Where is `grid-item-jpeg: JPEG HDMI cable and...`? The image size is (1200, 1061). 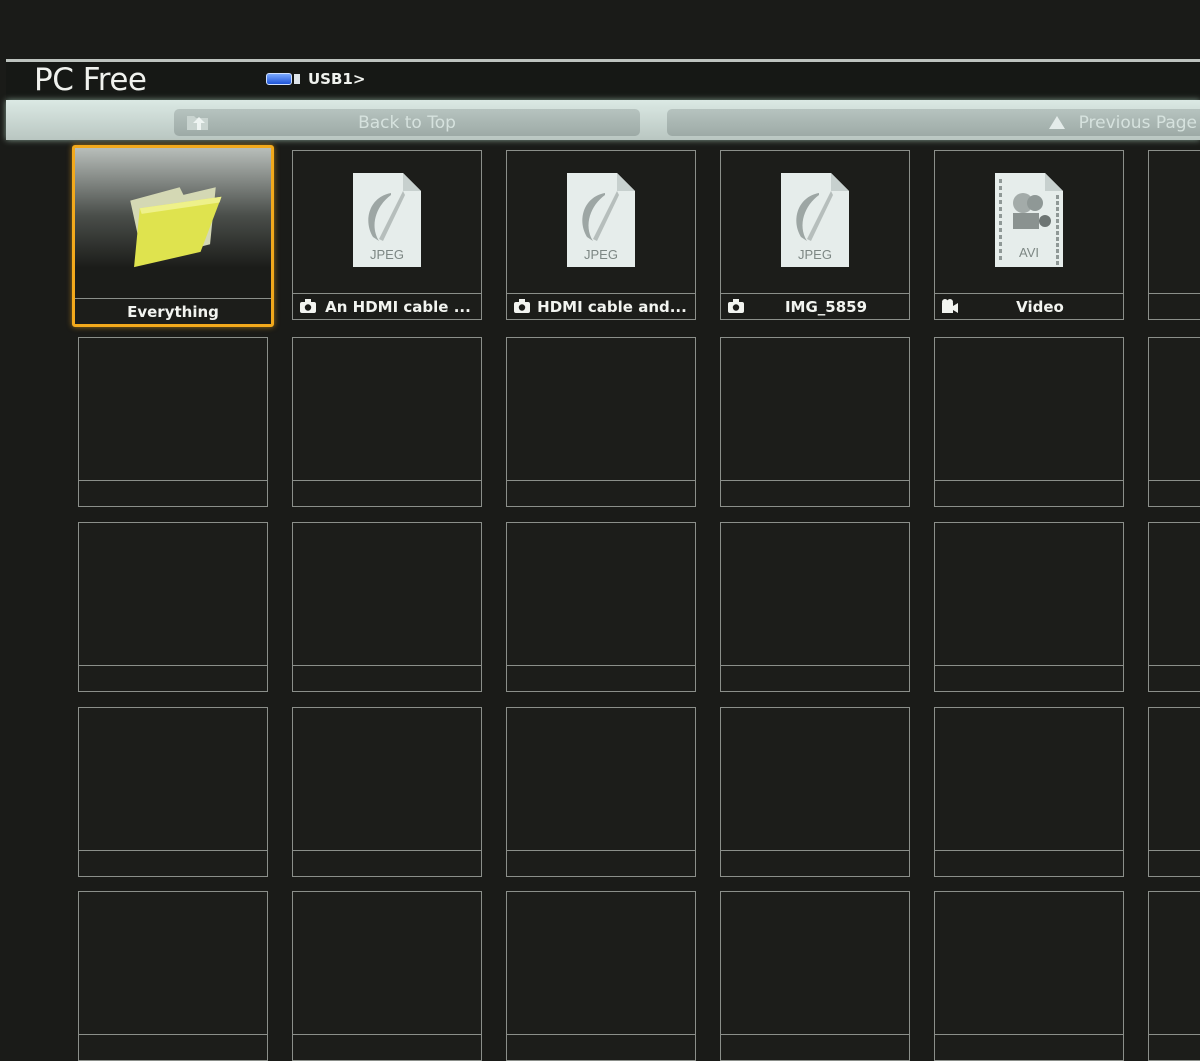 grid-item-jpeg: JPEG HDMI cable and... is located at coordinates (601, 235).